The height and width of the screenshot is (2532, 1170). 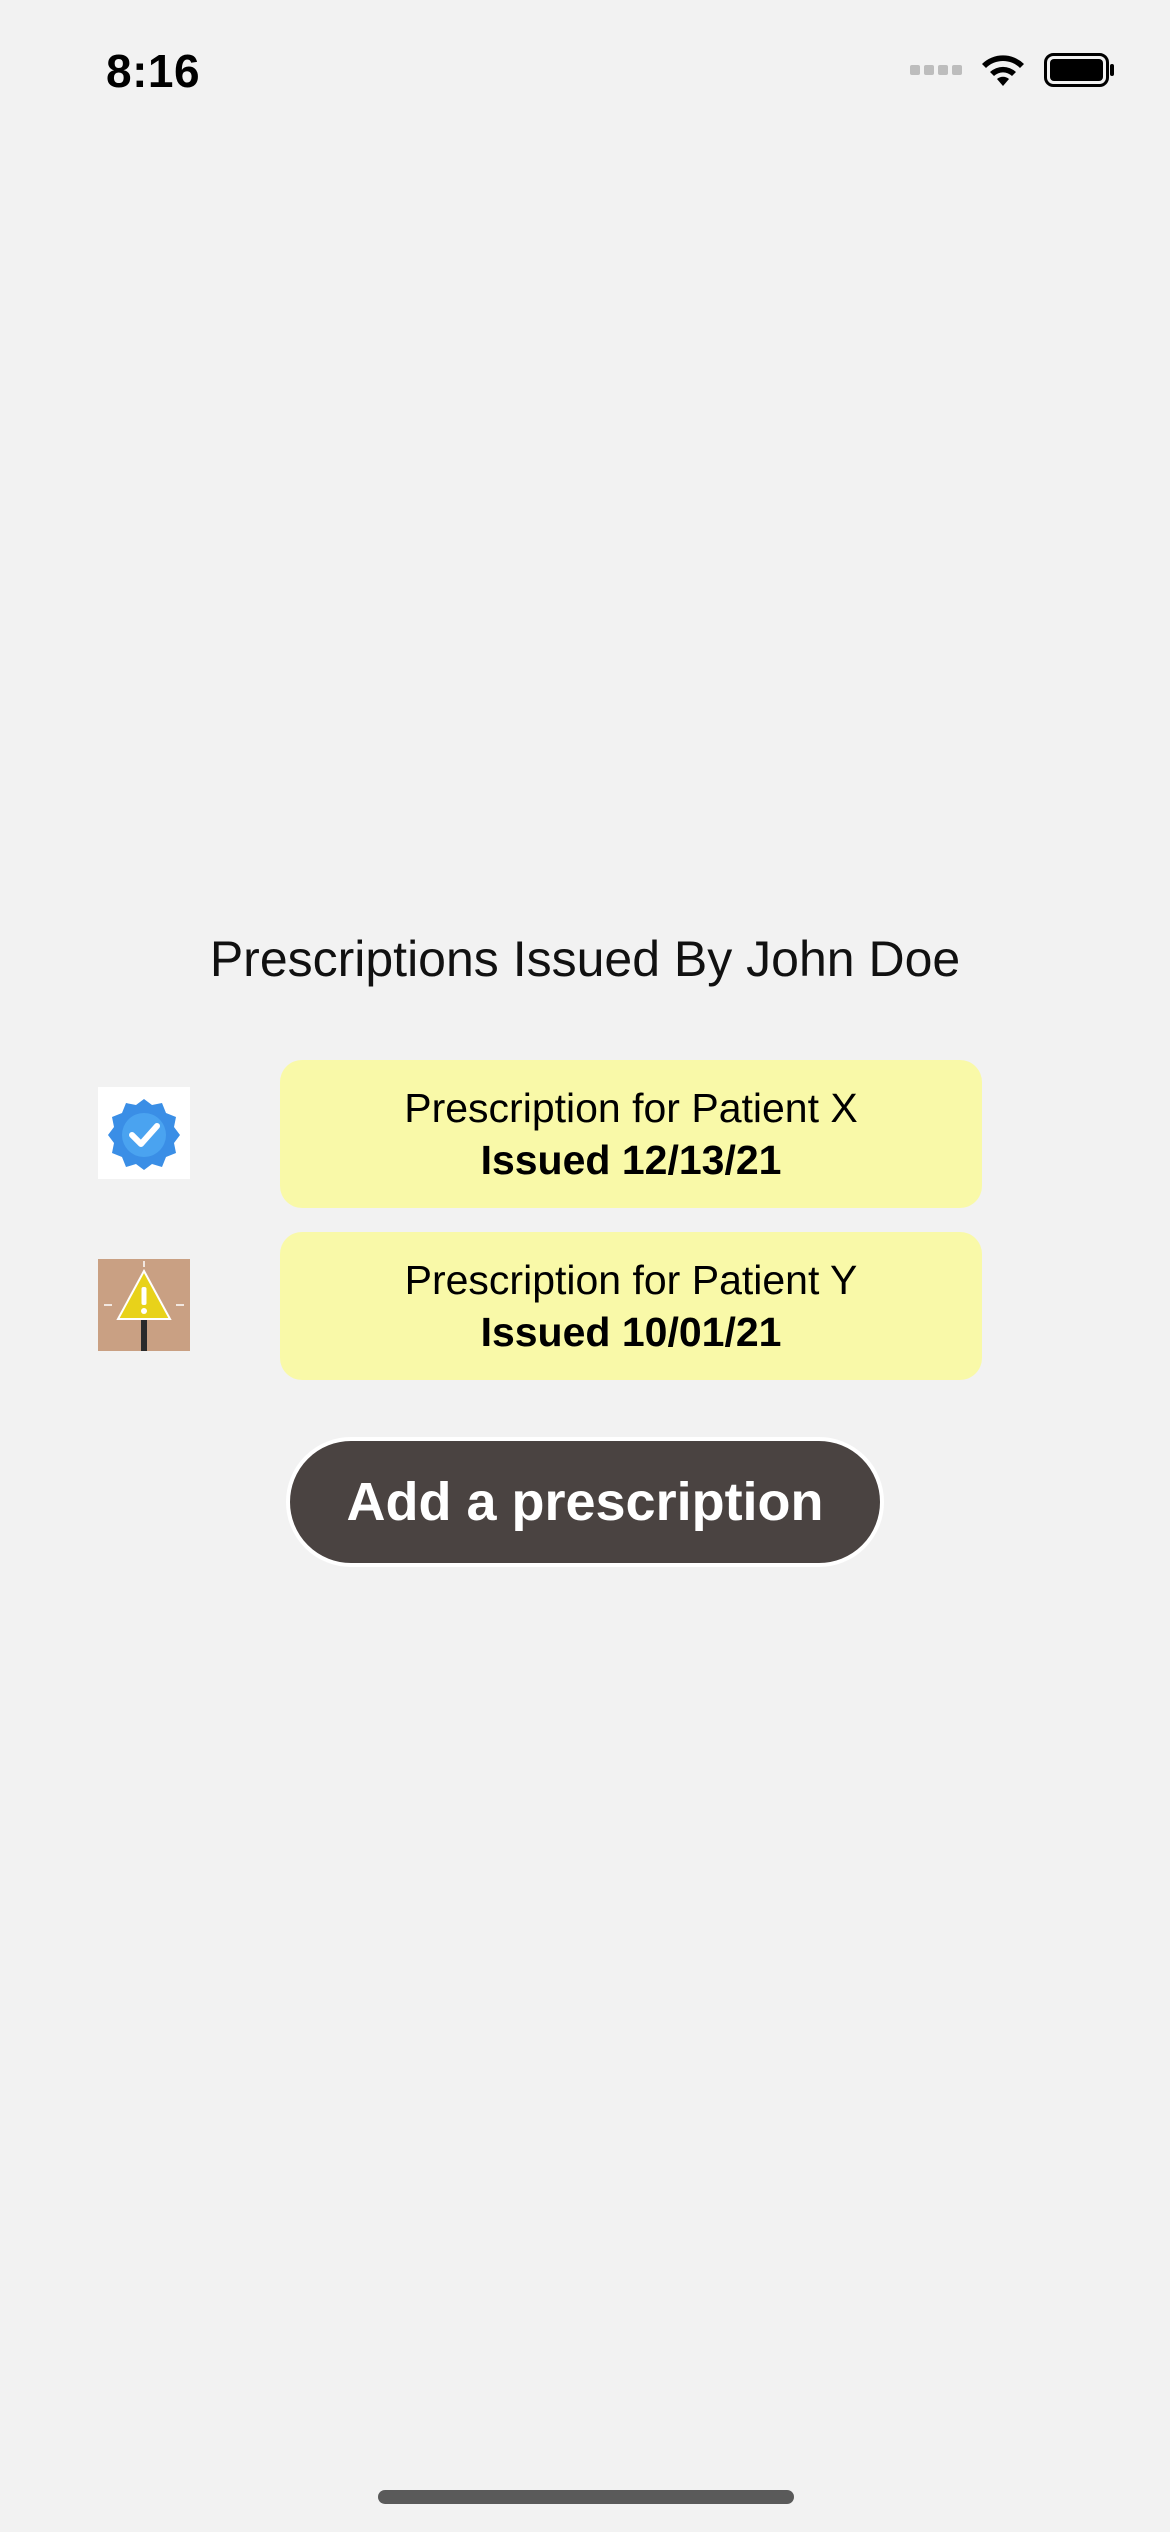 I want to click on prescription-title: Prescription for Patient X, so click(x=631, y=1108).